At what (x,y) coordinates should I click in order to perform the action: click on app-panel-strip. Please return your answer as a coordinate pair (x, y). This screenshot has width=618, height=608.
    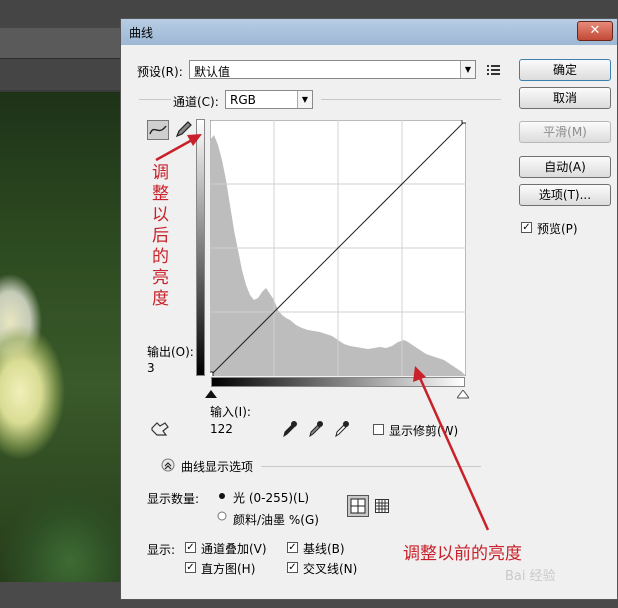
    Looking at the image, I should click on (62, 43).